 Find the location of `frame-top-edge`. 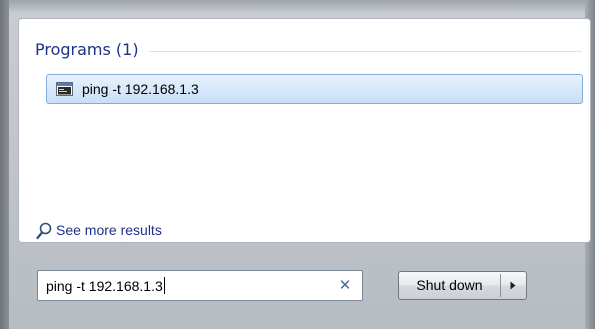

frame-top-edge is located at coordinates (297, 6).